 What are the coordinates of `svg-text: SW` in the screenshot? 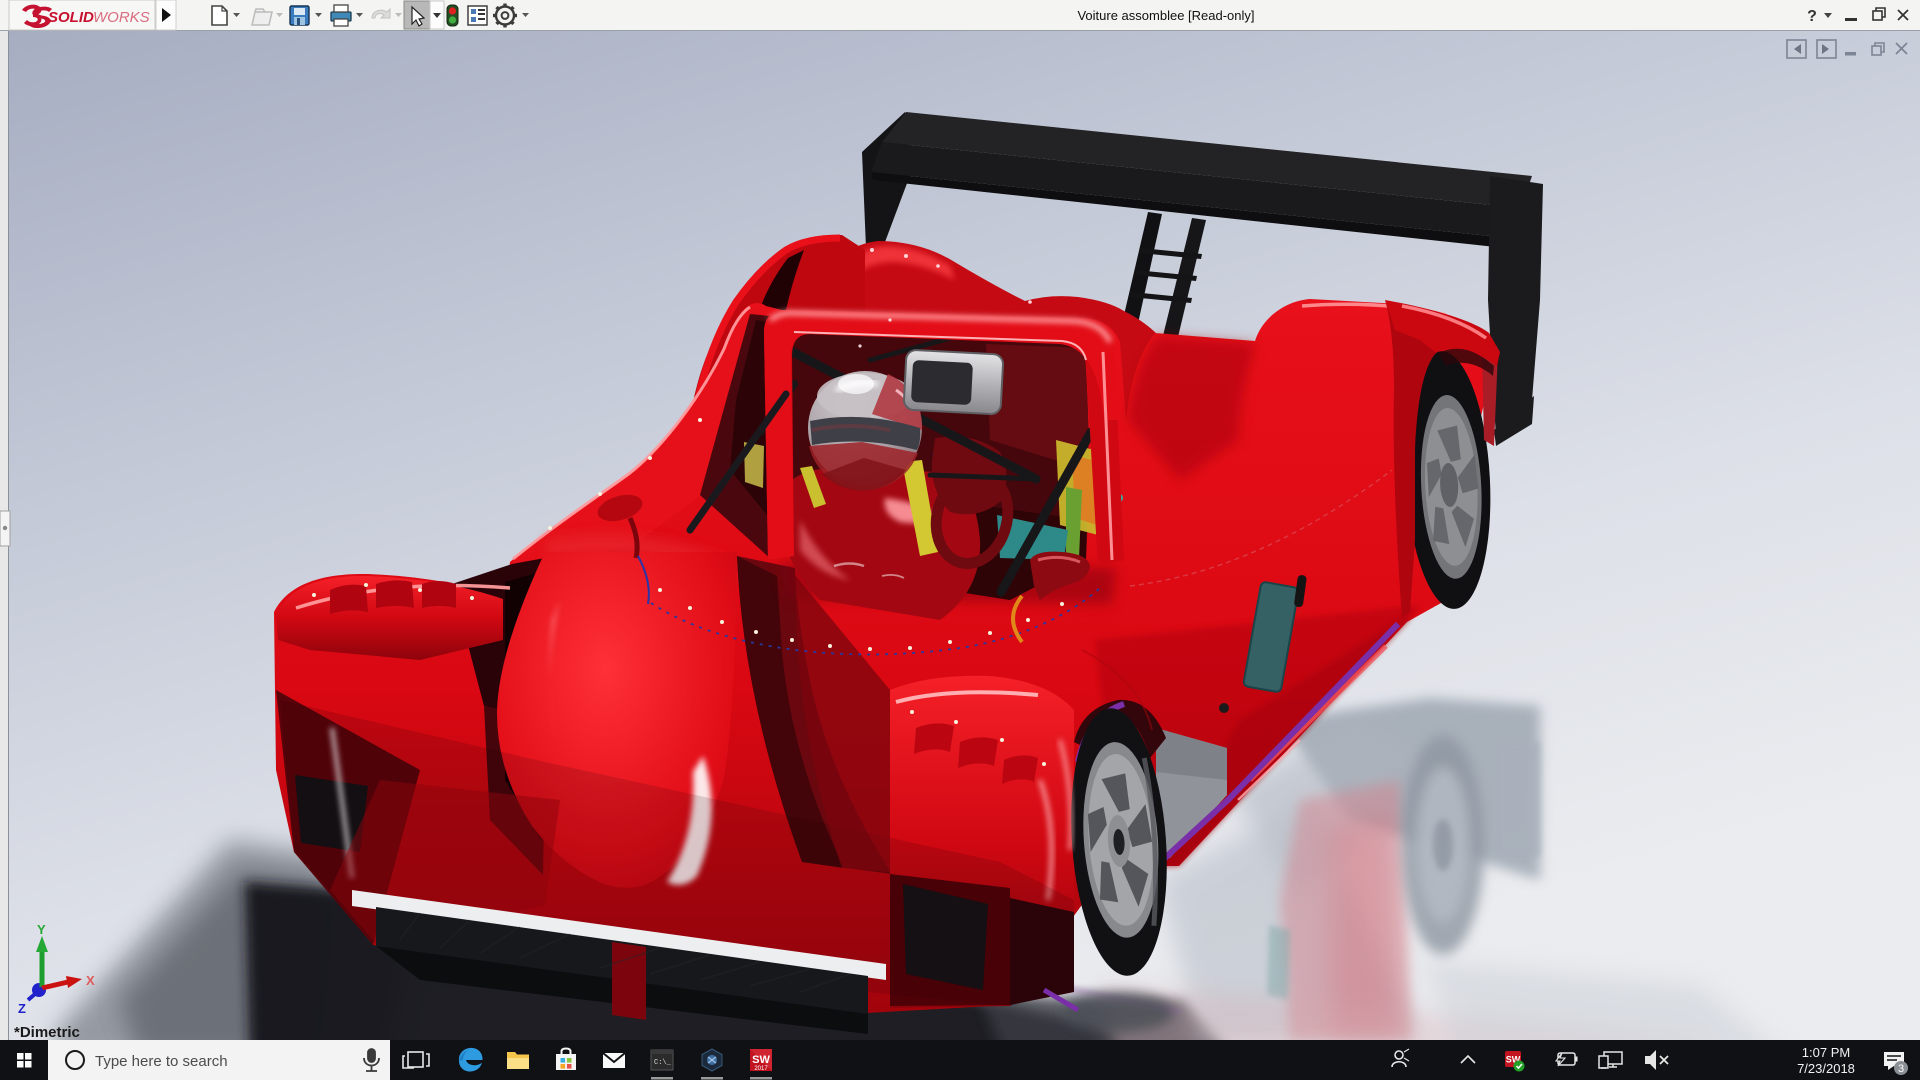 It's located at (761, 1060).